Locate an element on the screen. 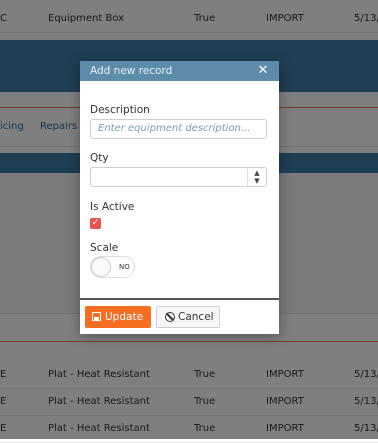 This screenshot has width=378, height=443. update-button-label: Update is located at coordinates (124, 317).